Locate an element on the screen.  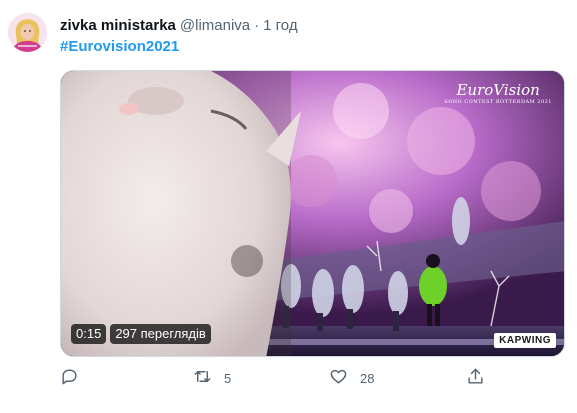
retweet-icon is located at coordinates (202, 378).